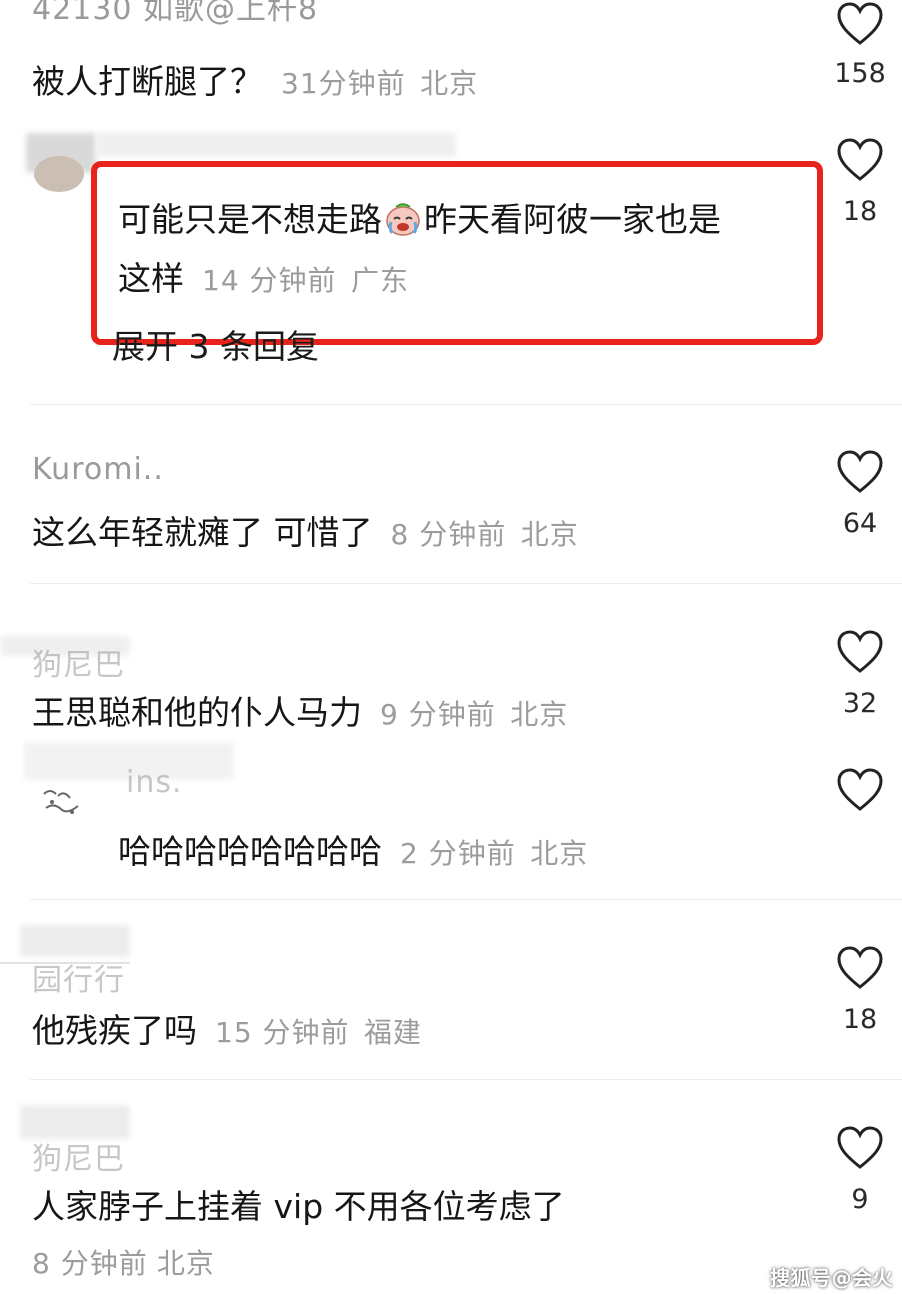  What do you see at coordinates (343, 83) in the screenshot?
I see `comment-time: 31分钟前` at bounding box center [343, 83].